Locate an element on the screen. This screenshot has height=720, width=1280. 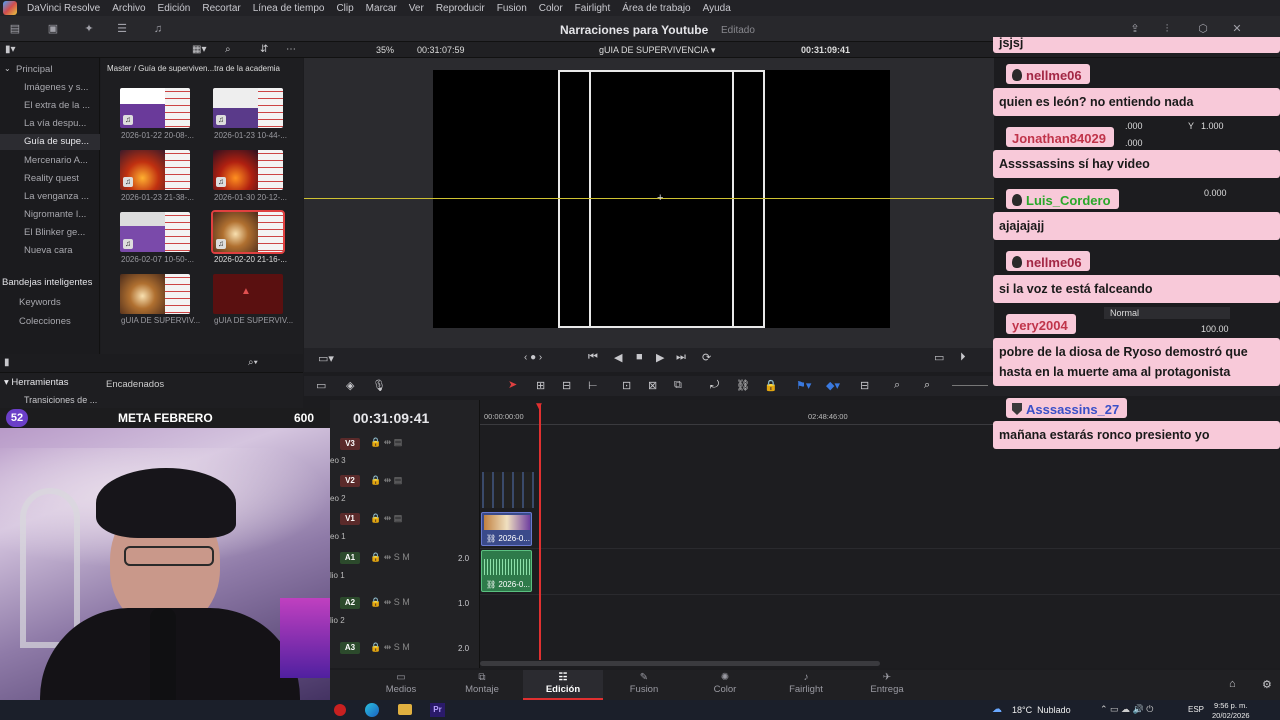
sound-library-icon: ♫ is located at coordinates (158, 29).